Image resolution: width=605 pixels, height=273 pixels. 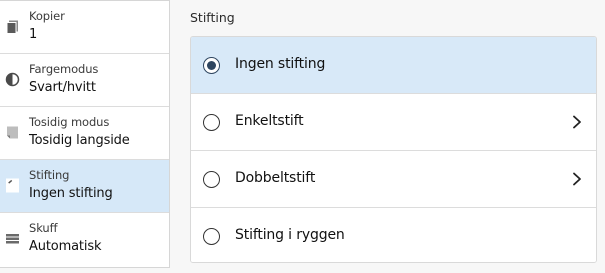 I want to click on settings-item-label: Skuff, so click(x=43, y=228).